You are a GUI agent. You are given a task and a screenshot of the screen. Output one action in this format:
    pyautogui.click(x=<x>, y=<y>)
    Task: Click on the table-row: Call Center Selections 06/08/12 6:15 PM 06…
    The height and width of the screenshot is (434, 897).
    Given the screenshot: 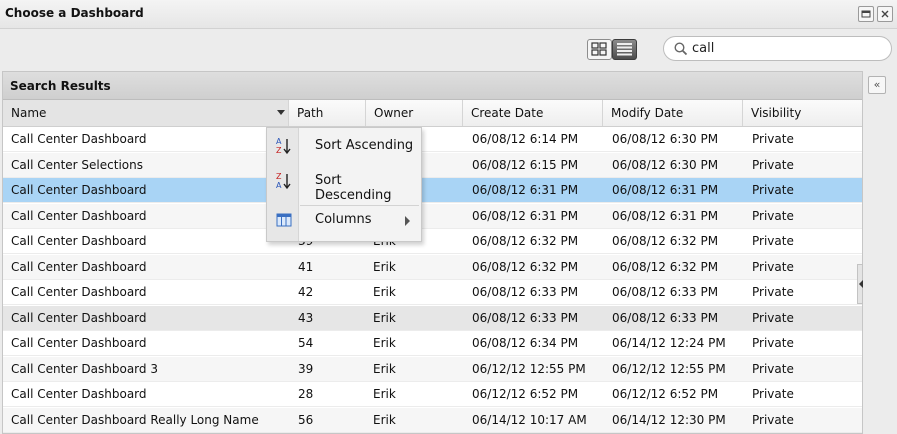 What is the action you would take?
    pyautogui.click(x=432, y=165)
    